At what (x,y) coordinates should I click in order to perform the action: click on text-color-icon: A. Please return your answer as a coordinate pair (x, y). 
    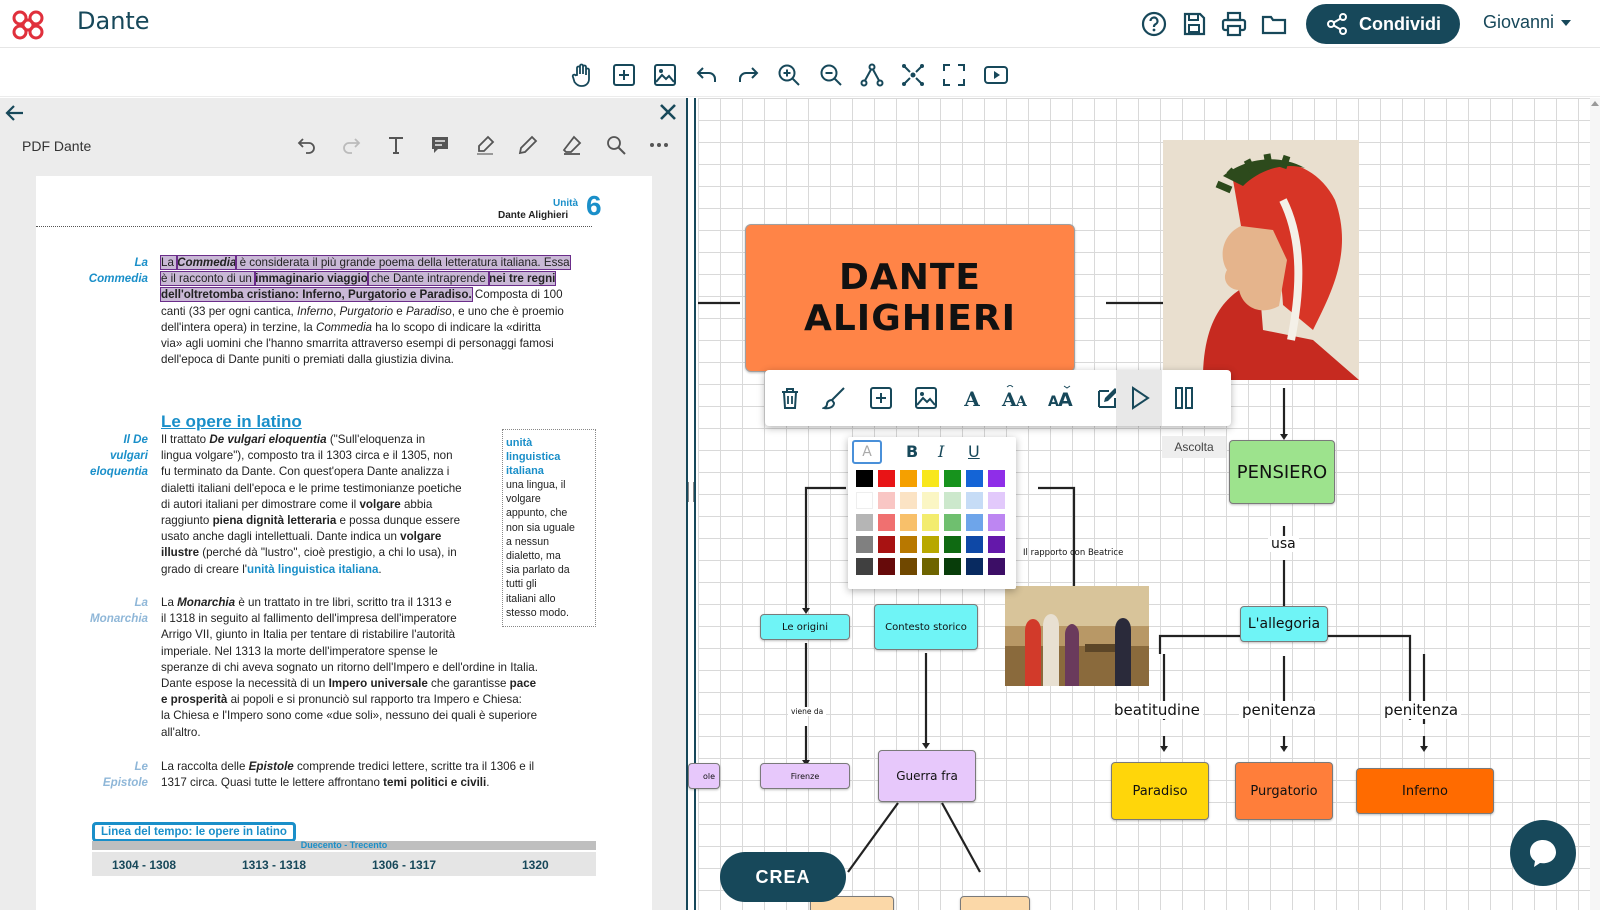
    Looking at the image, I should click on (972, 398).